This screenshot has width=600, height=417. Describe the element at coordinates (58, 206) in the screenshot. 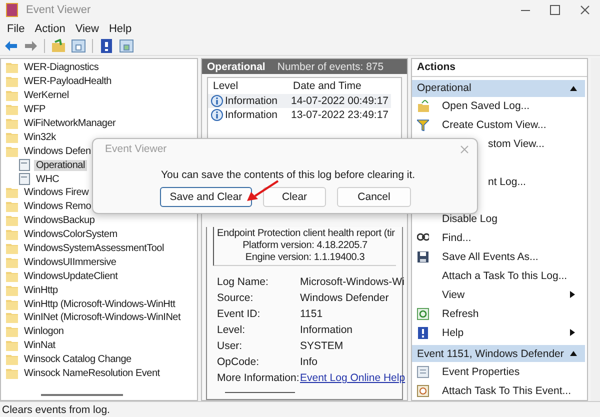

I see `tree-item: Windows Remo` at that location.